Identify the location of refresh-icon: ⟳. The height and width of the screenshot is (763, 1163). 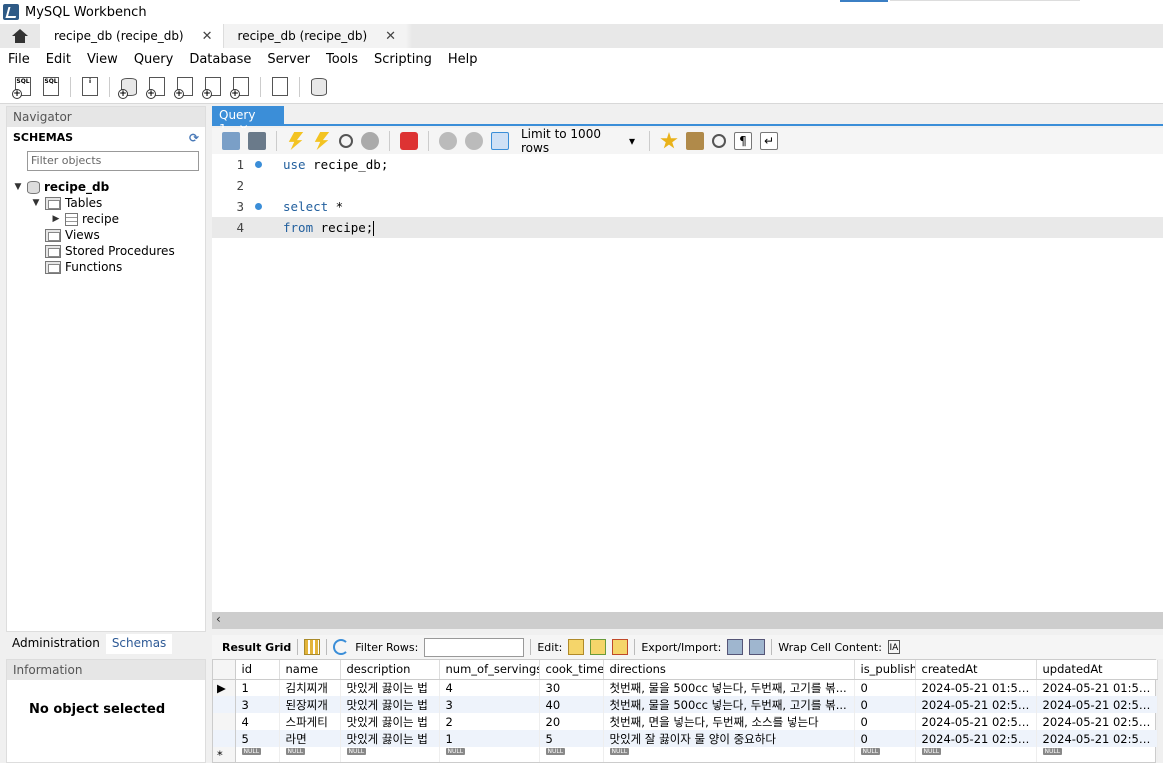
(194, 138).